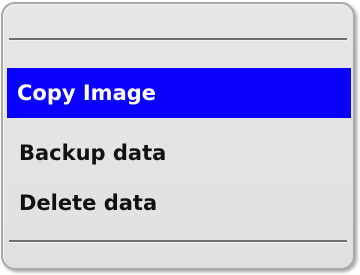  Describe the element at coordinates (178, 241) in the screenshot. I see `menu-bottom-divider` at that location.